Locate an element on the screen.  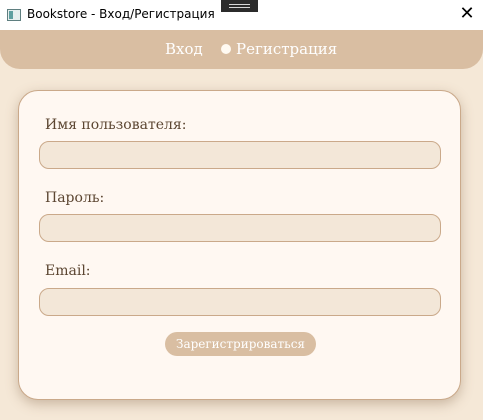
username-label: Имя пользователя: is located at coordinates (116, 125).